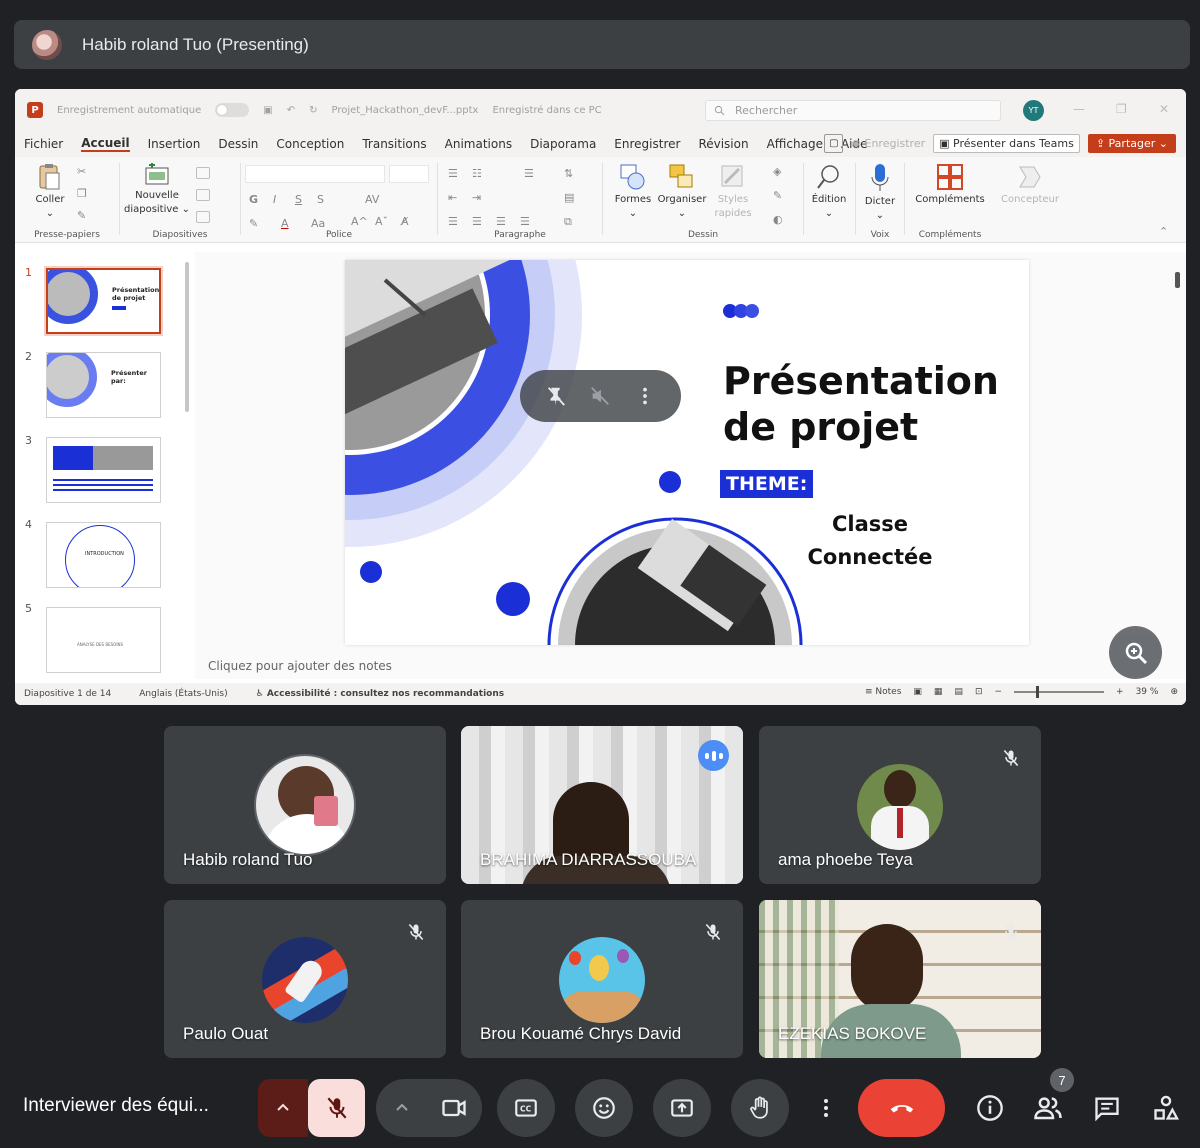  What do you see at coordinates (682, 192) in the screenshot?
I see `arrange-button: Organiser ⌄` at bounding box center [682, 192].